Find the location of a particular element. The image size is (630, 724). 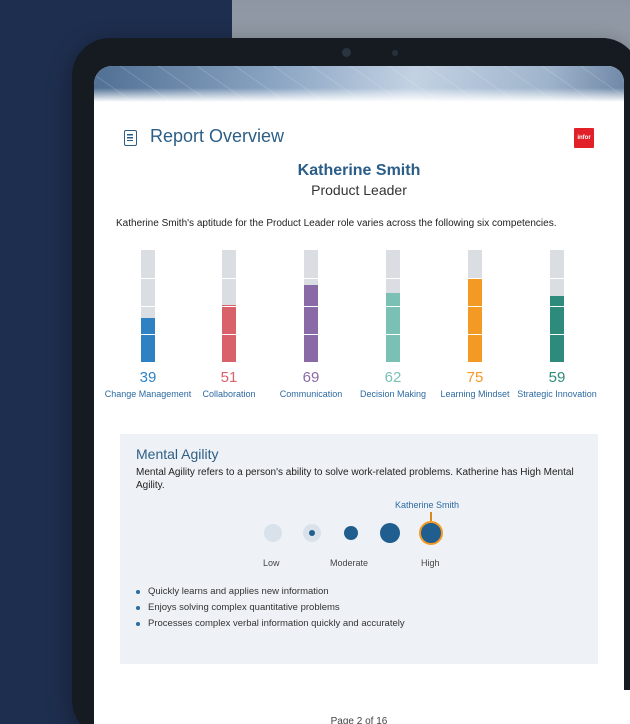

competency-label: Decision Making is located at coordinates (393, 394).